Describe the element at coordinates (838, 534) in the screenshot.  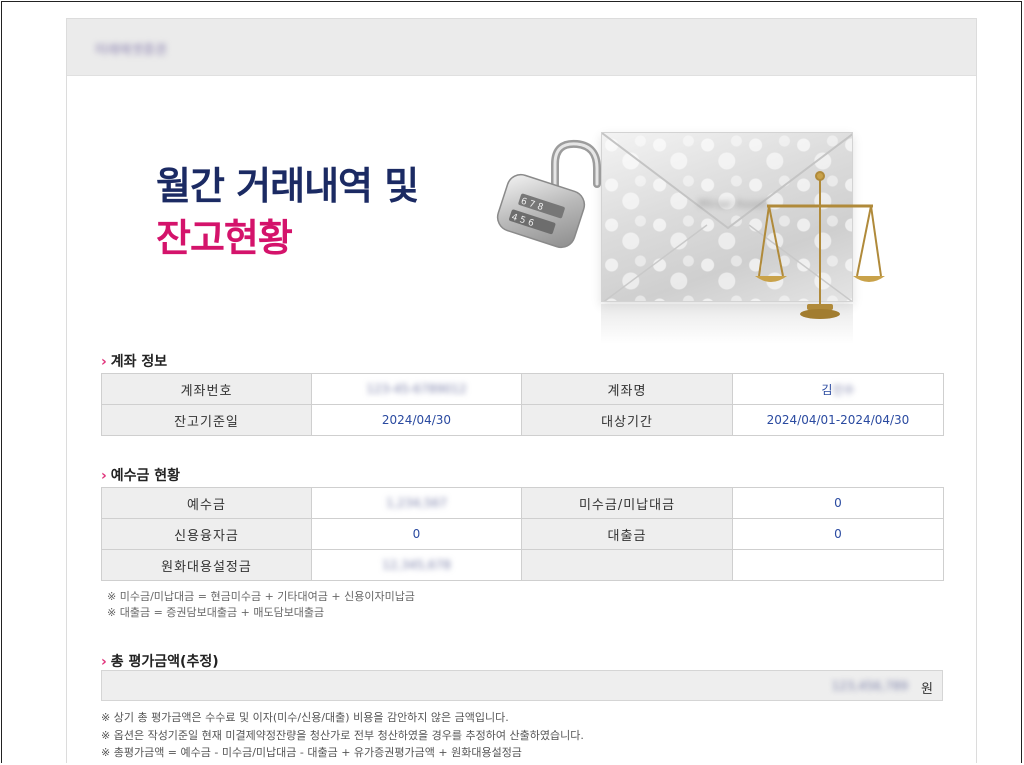
I see `value-loan: 0` at that location.